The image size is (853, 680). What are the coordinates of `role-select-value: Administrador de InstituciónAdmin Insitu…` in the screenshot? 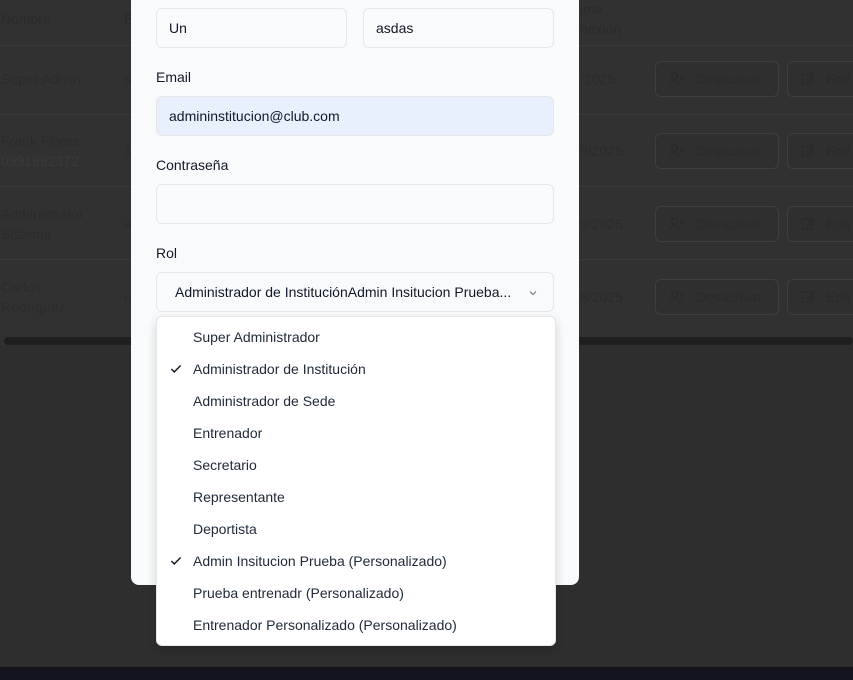 It's located at (343, 292).